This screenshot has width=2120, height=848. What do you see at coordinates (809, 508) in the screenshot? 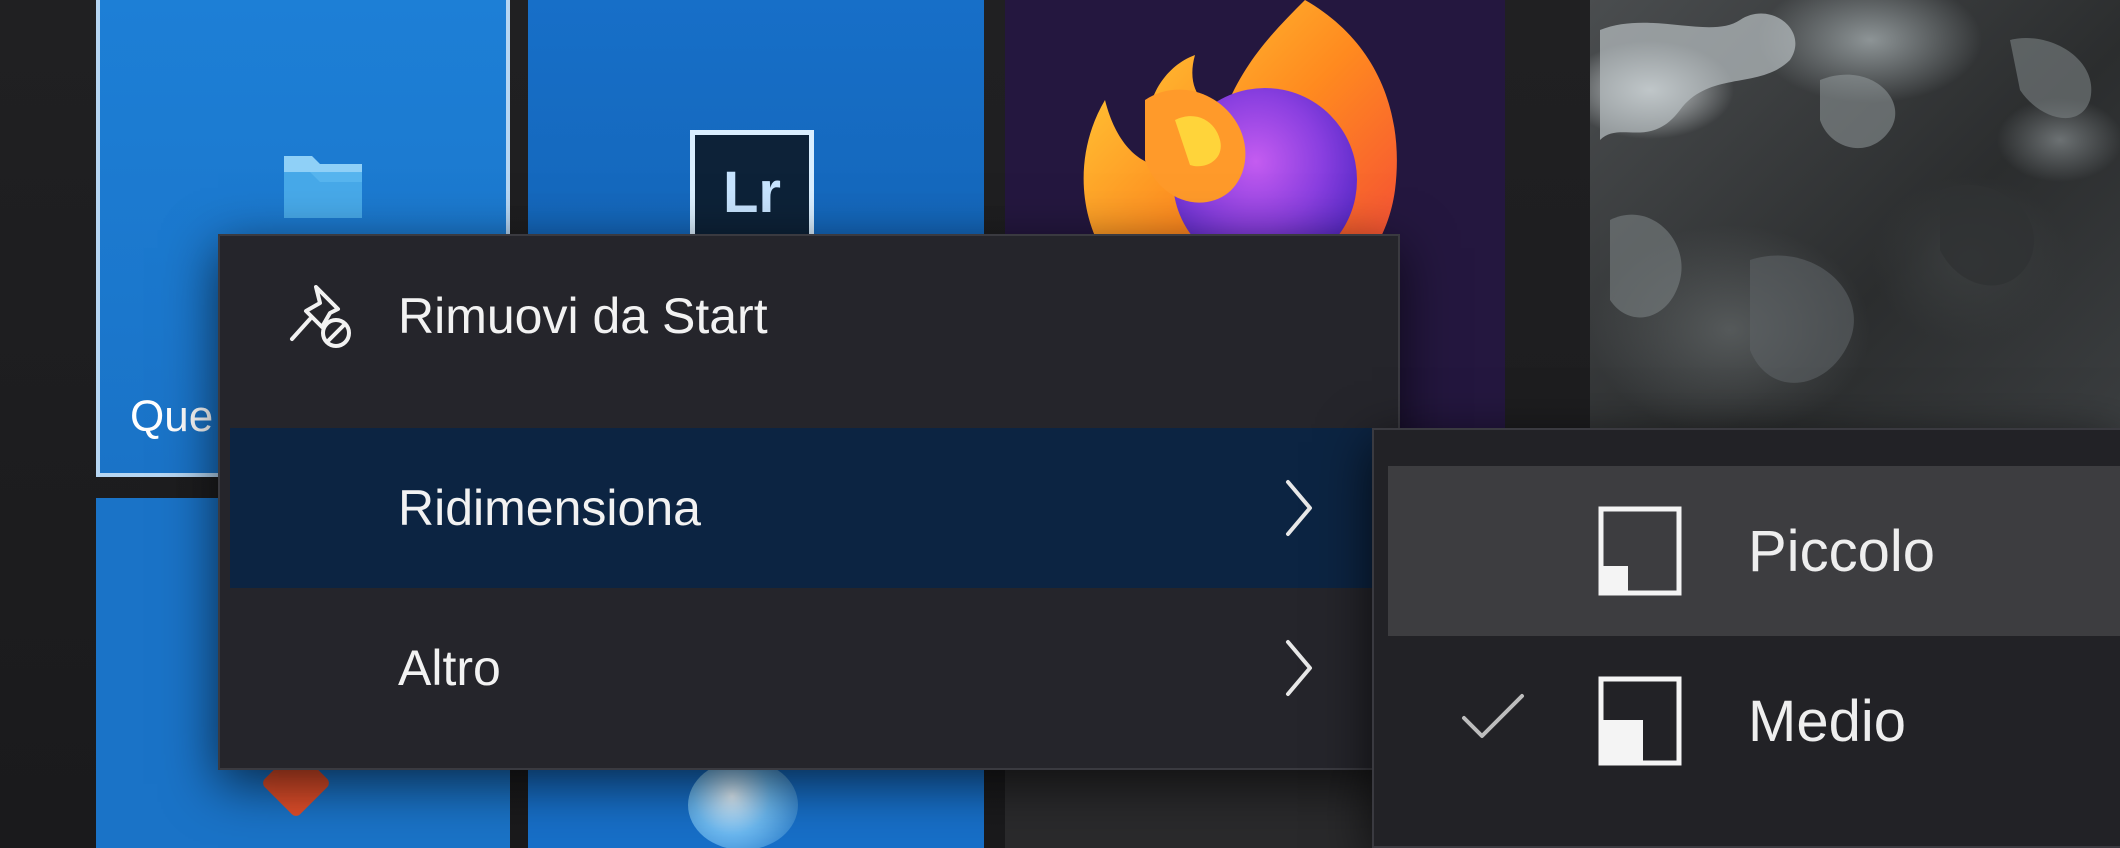
I see `menu-item-resize: Ridimensiona` at bounding box center [809, 508].